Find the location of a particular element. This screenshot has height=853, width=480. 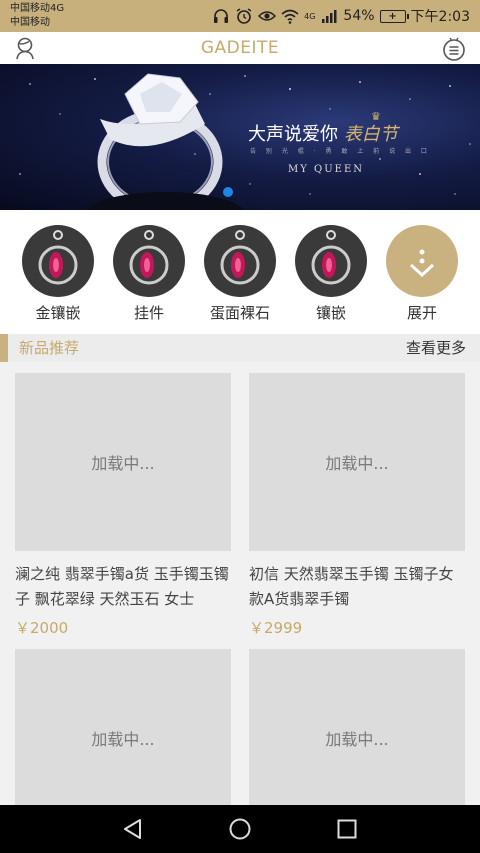

wifi-icon is located at coordinates (290, 16).